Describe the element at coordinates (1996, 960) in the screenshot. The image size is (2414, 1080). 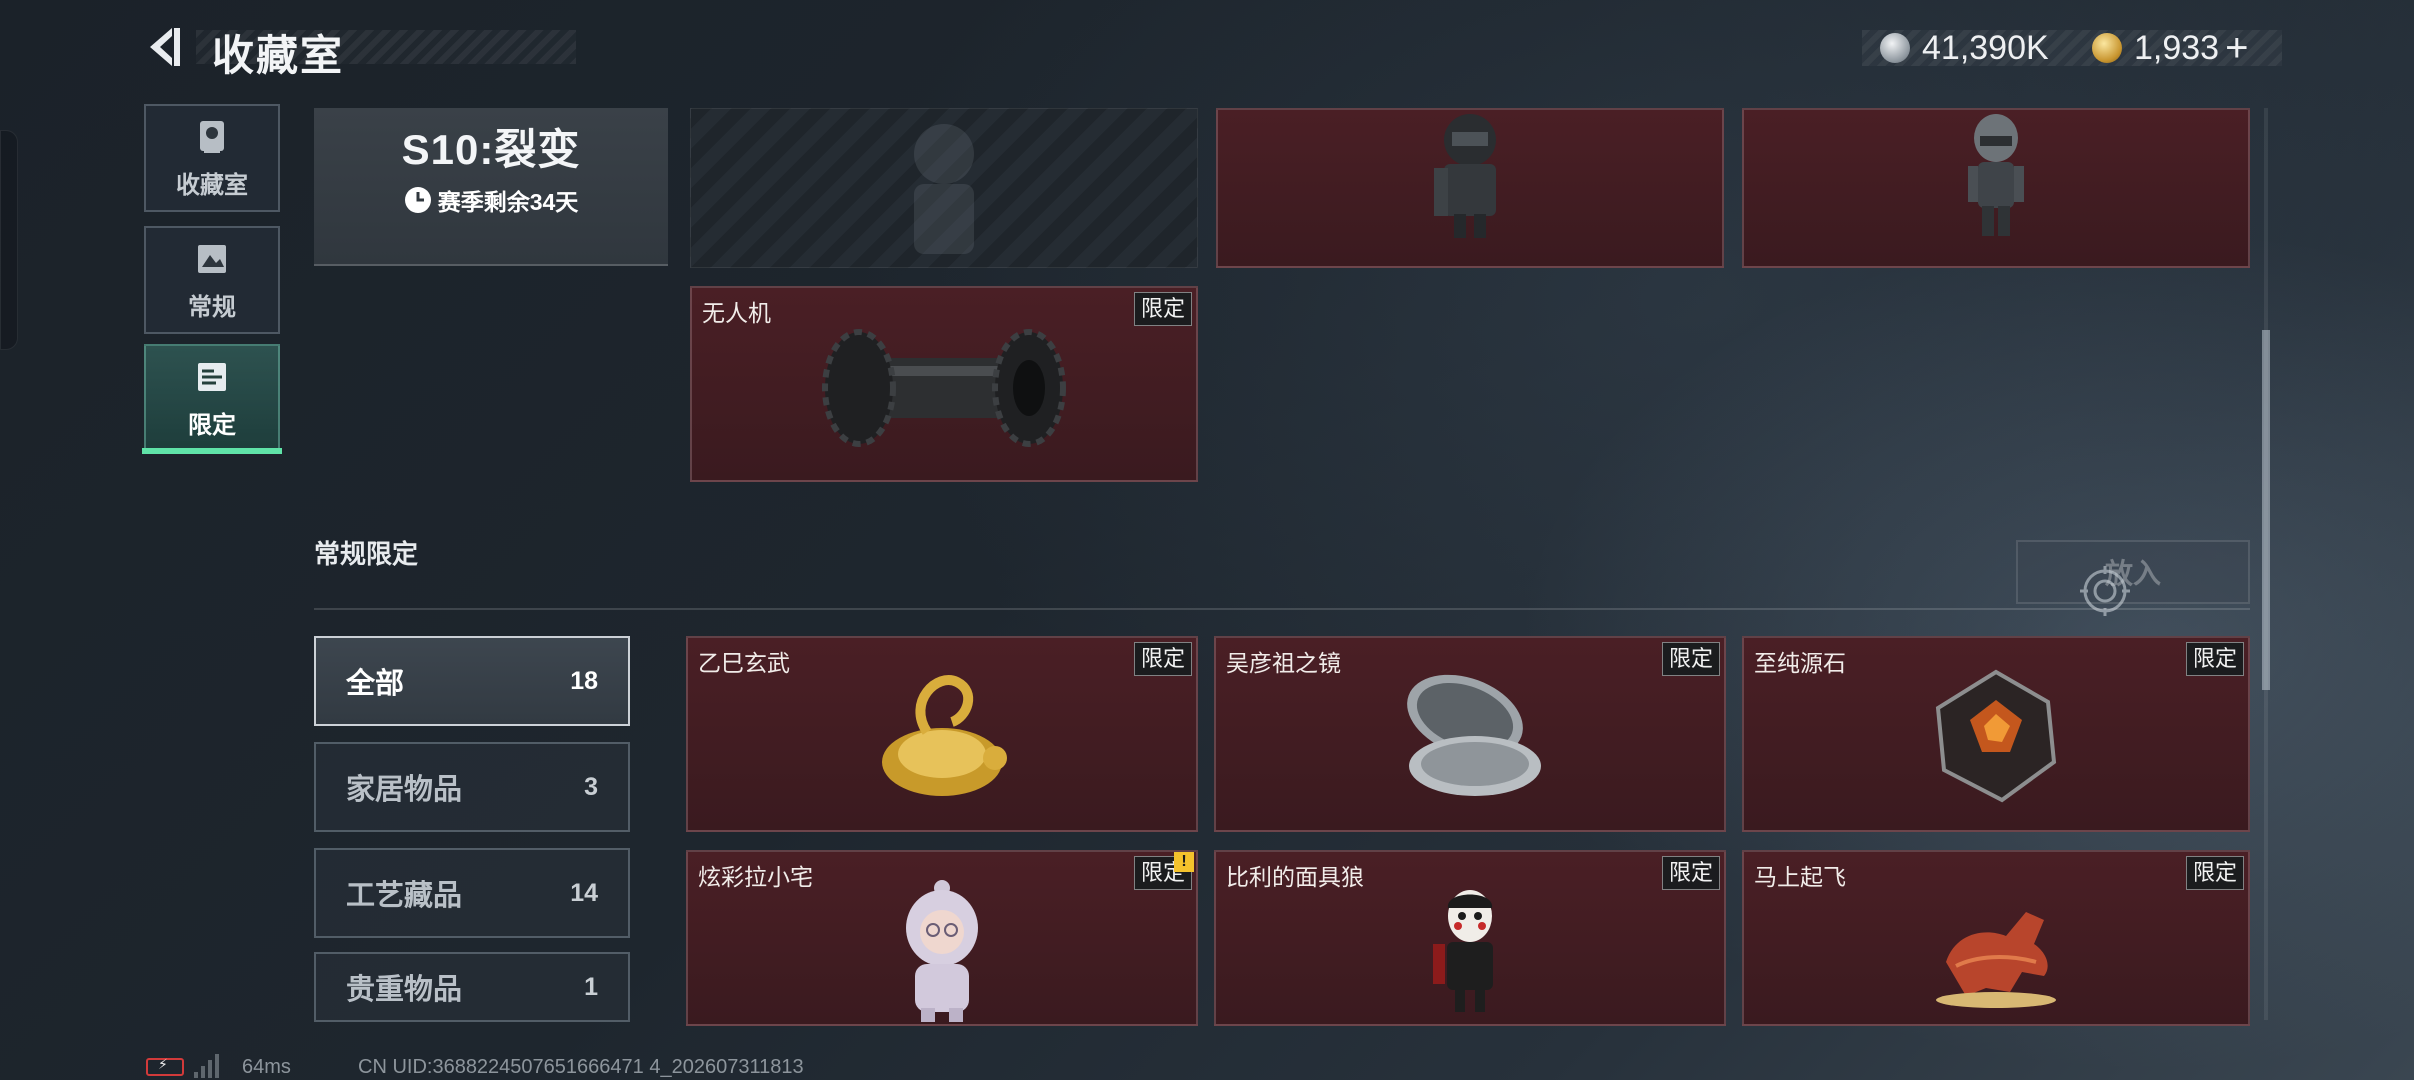
I see `flying-horse-icon` at that location.